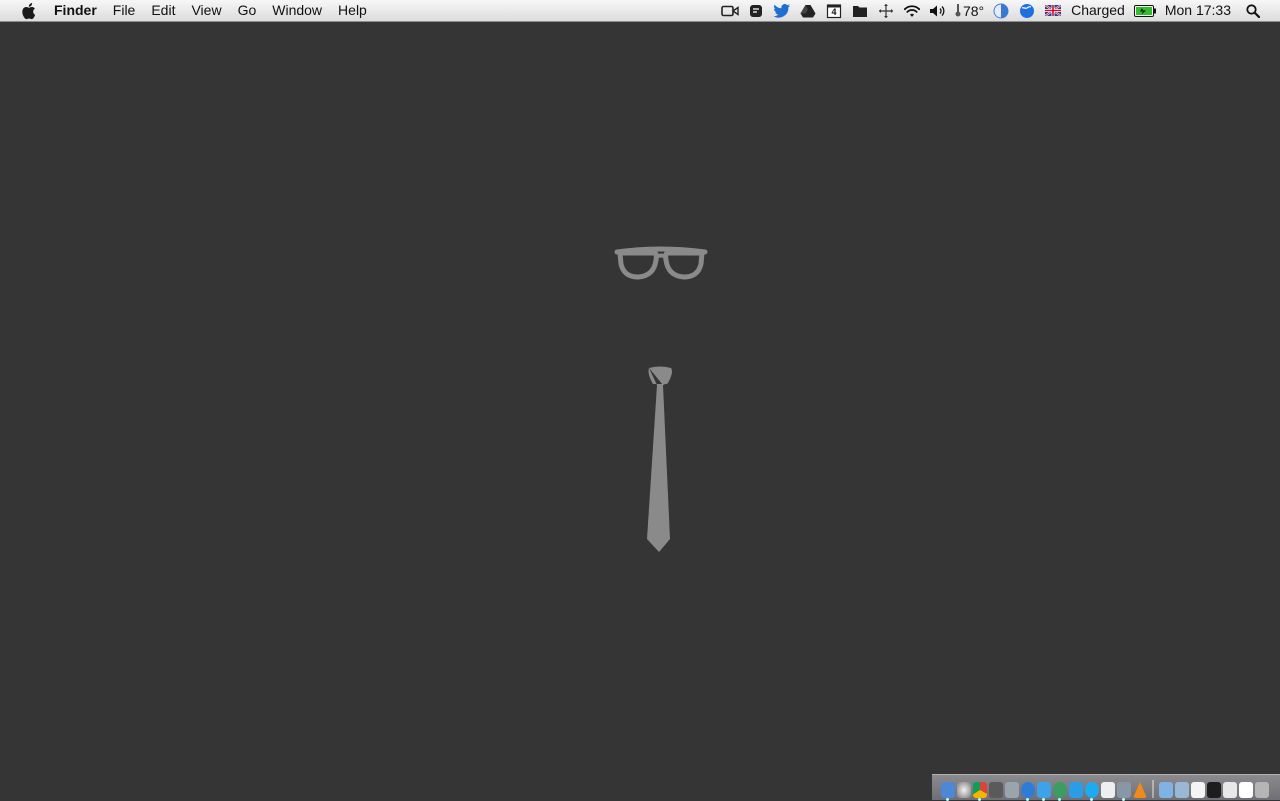  Describe the element at coordinates (958, 11) in the screenshot. I see `thermometer-icon` at that location.